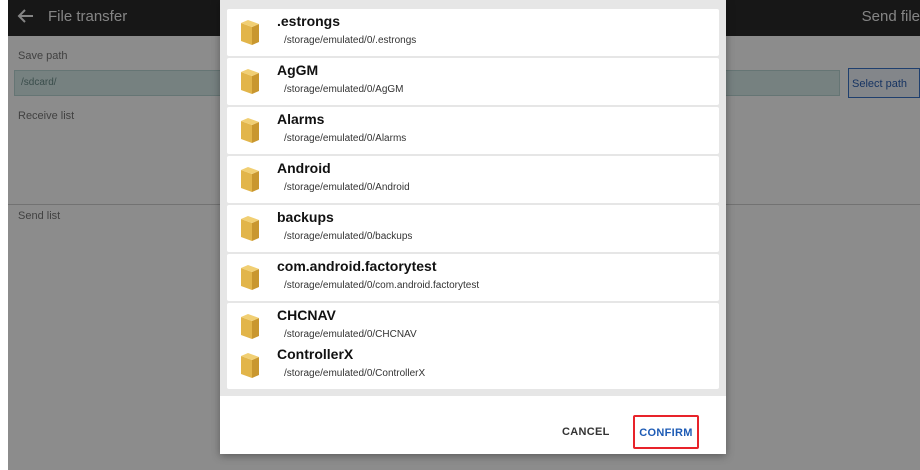 The width and height of the screenshot is (920, 470). What do you see at coordinates (315, 354) in the screenshot?
I see `folder-name: ControllerX` at bounding box center [315, 354].